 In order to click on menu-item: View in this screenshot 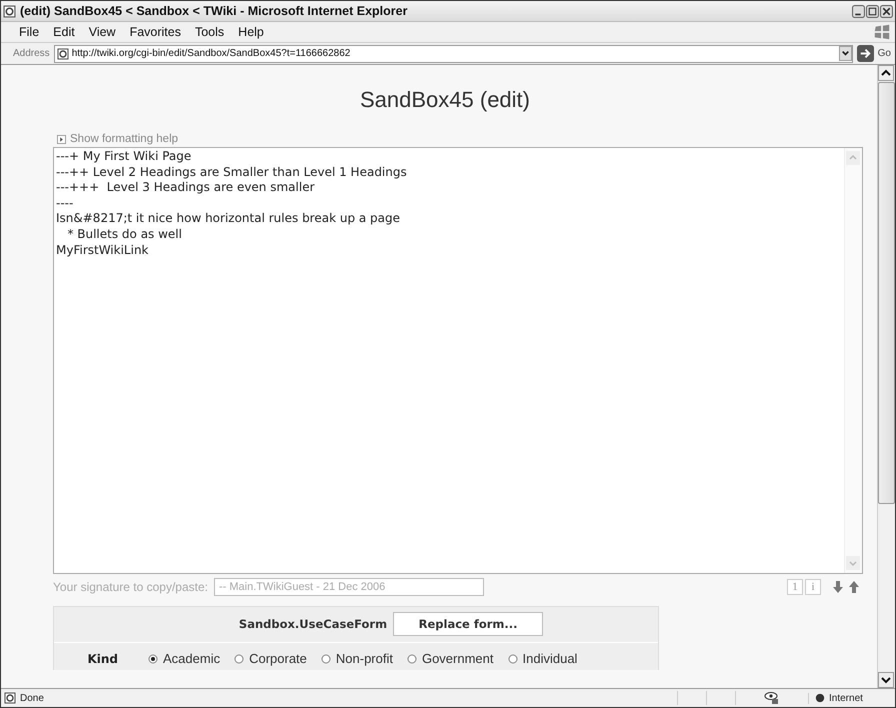, I will do `click(102, 32)`.